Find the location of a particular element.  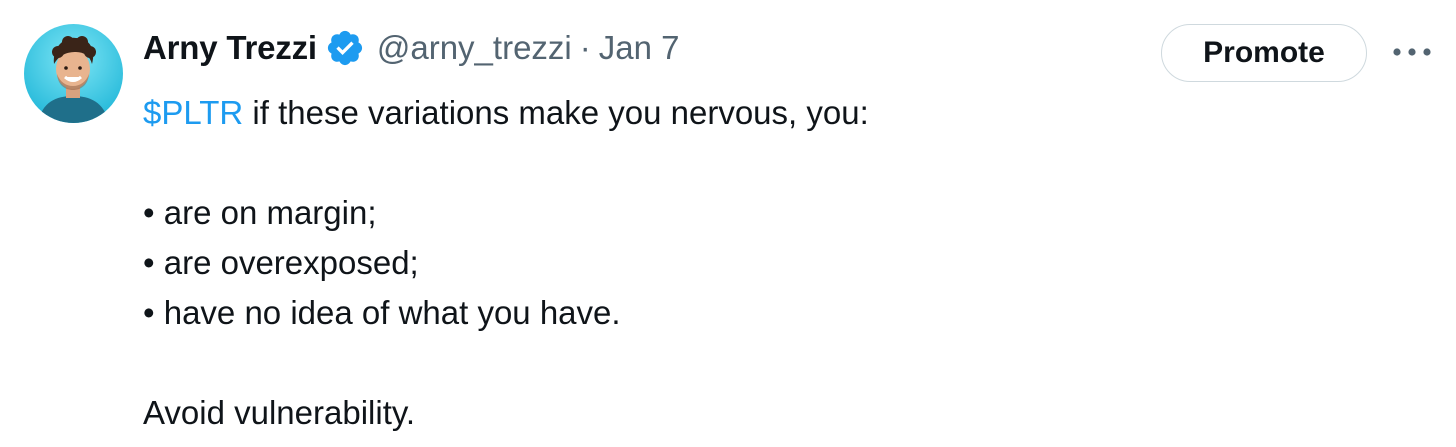

avatar-image is located at coordinates (73, 73).